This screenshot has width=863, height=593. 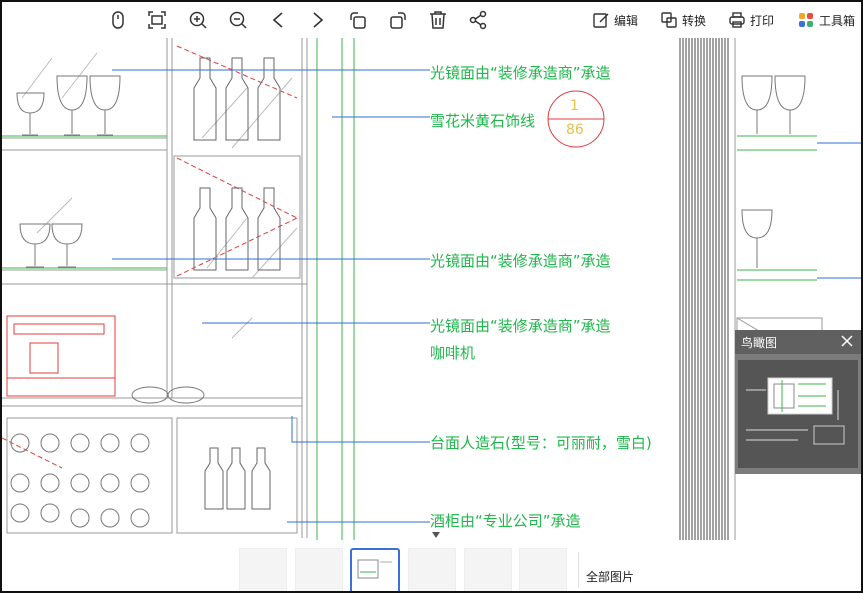 What do you see at coordinates (157, 20) in the screenshot?
I see `fit-screen-icon` at bounding box center [157, 20].